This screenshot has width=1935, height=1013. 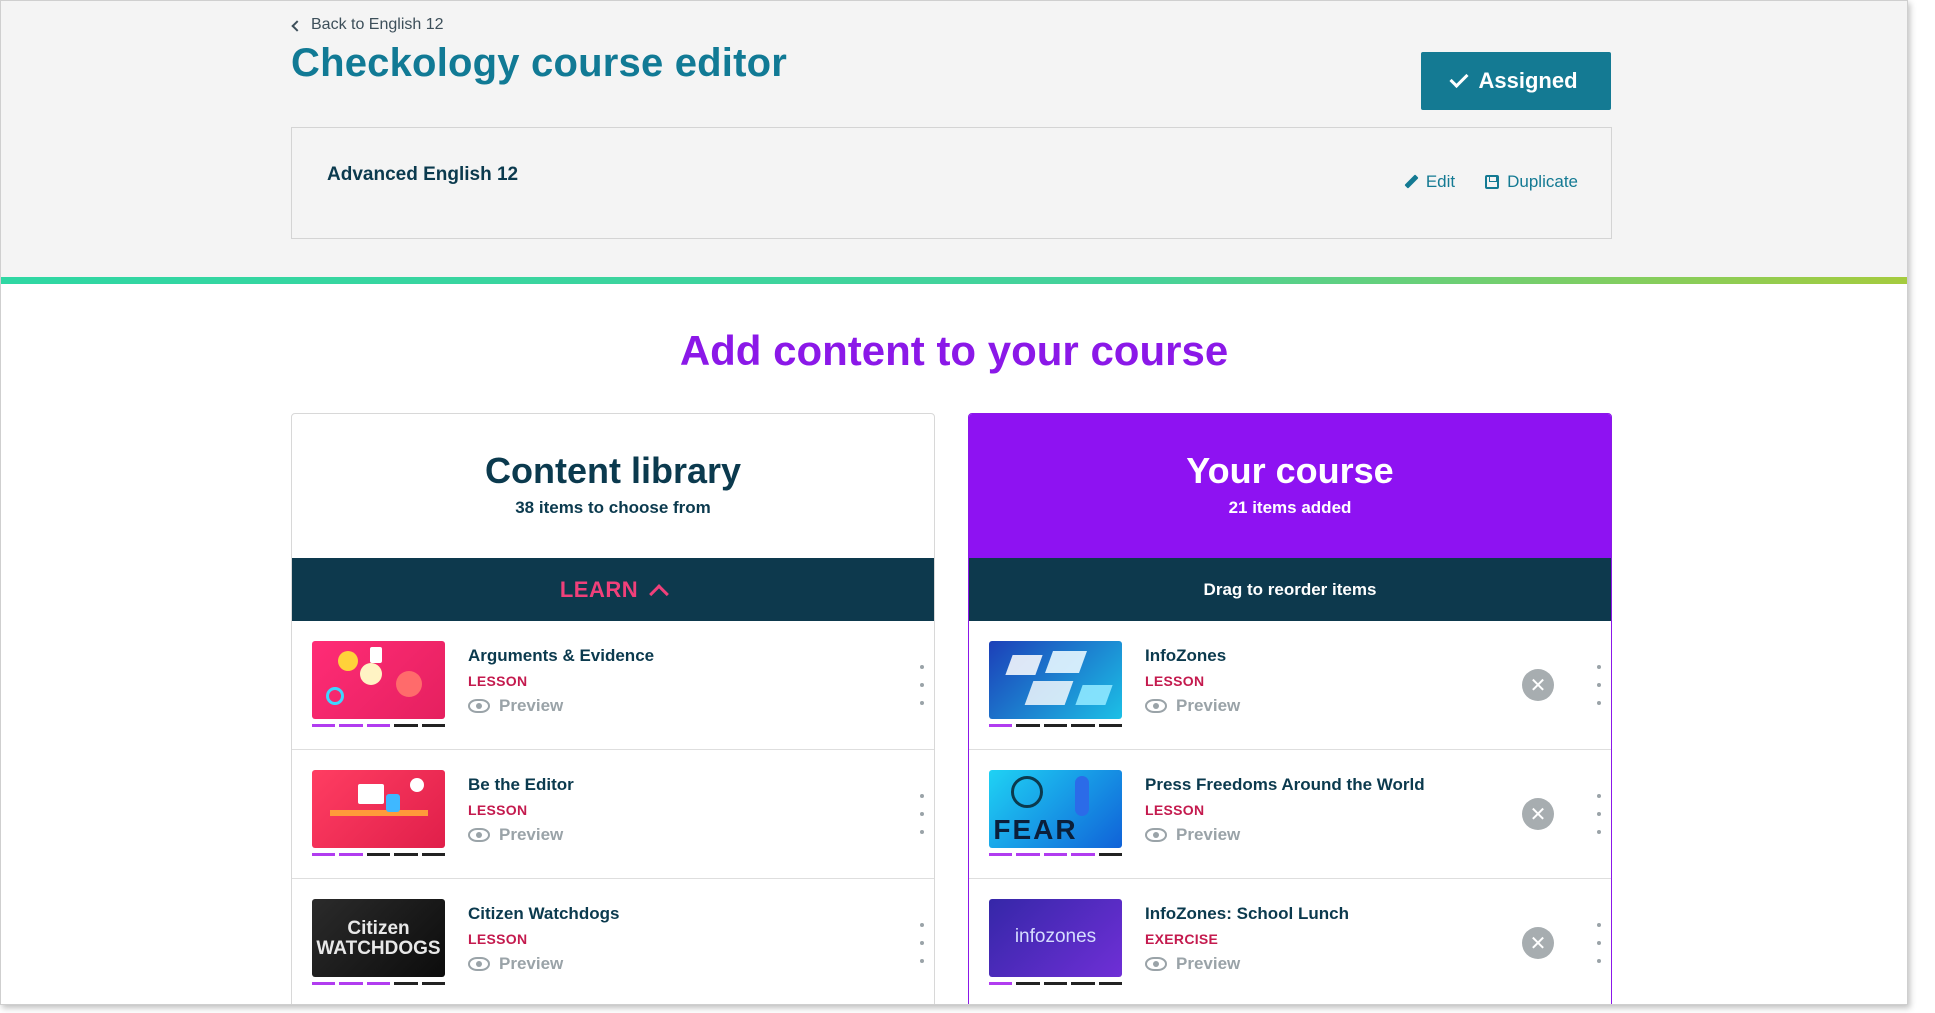 I want to click on lesson-thumbnail: infozones, so click(x=1055, y=938).